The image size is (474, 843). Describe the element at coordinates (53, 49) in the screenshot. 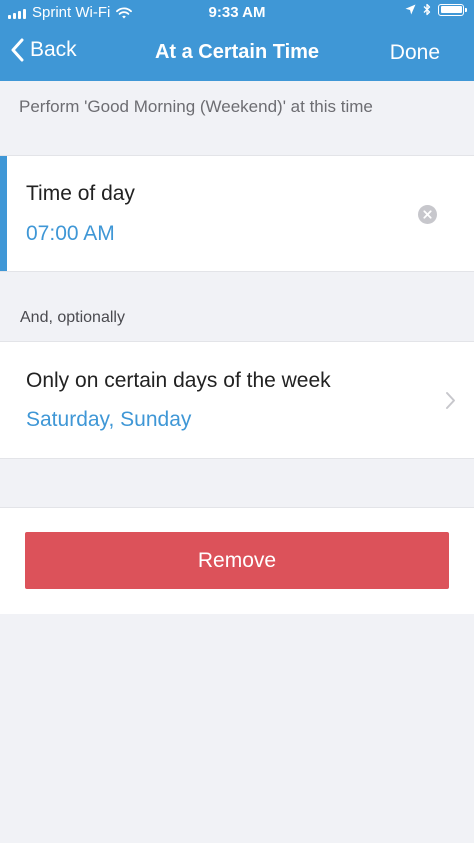

I see `back-label: Back` at that location.